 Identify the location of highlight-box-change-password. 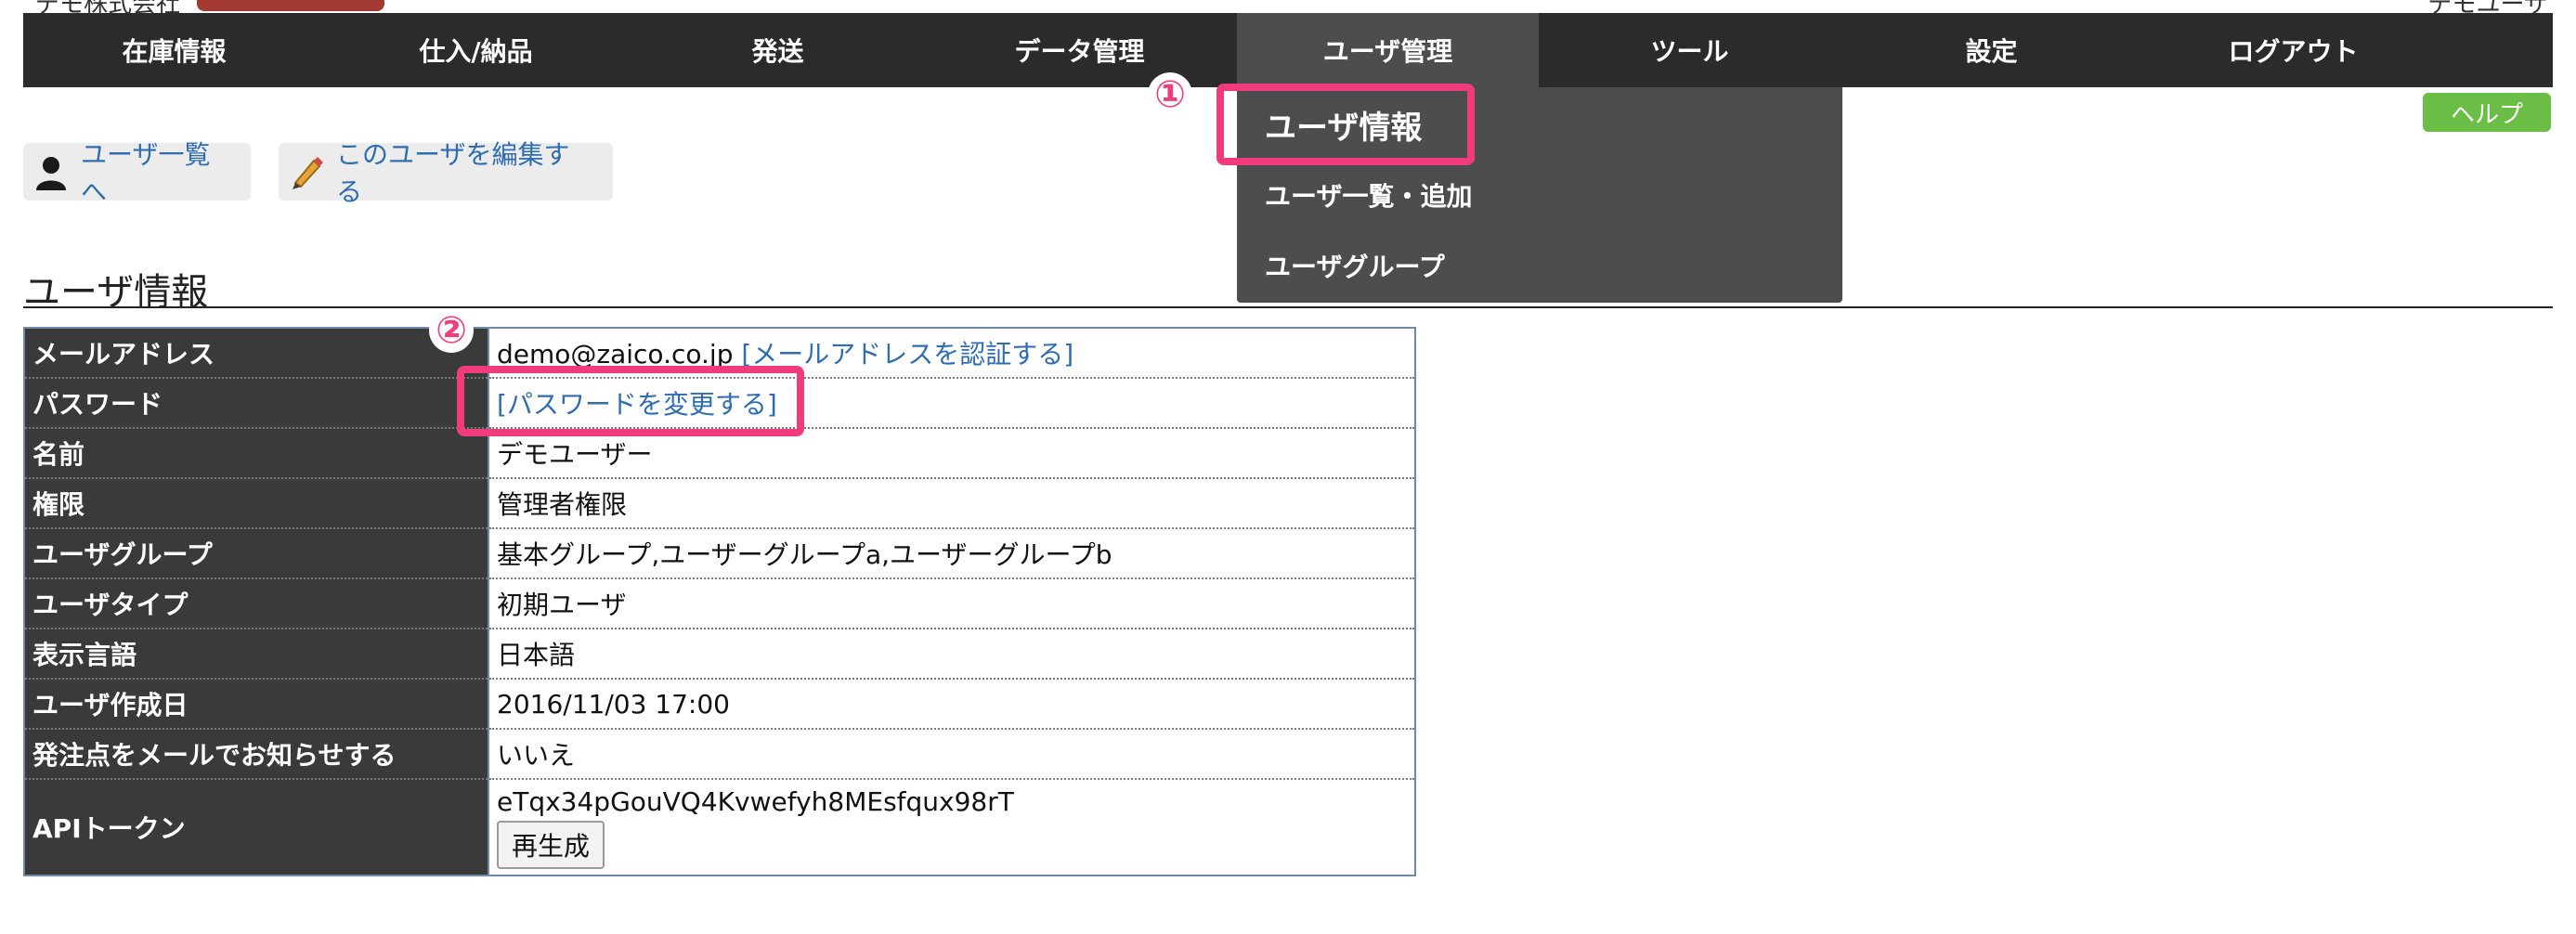
(630, 401).